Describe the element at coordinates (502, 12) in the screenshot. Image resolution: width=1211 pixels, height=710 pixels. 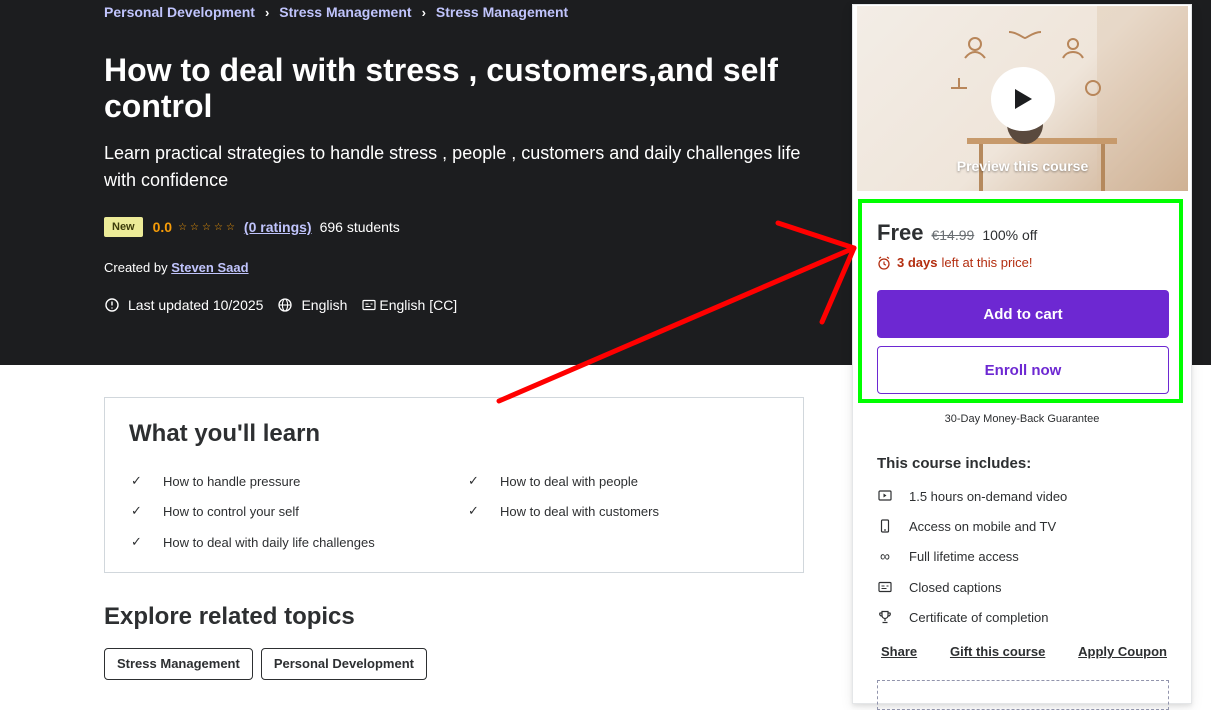
I see `breadcrumb-link-stress-management-topic: Stress Management` at that location.